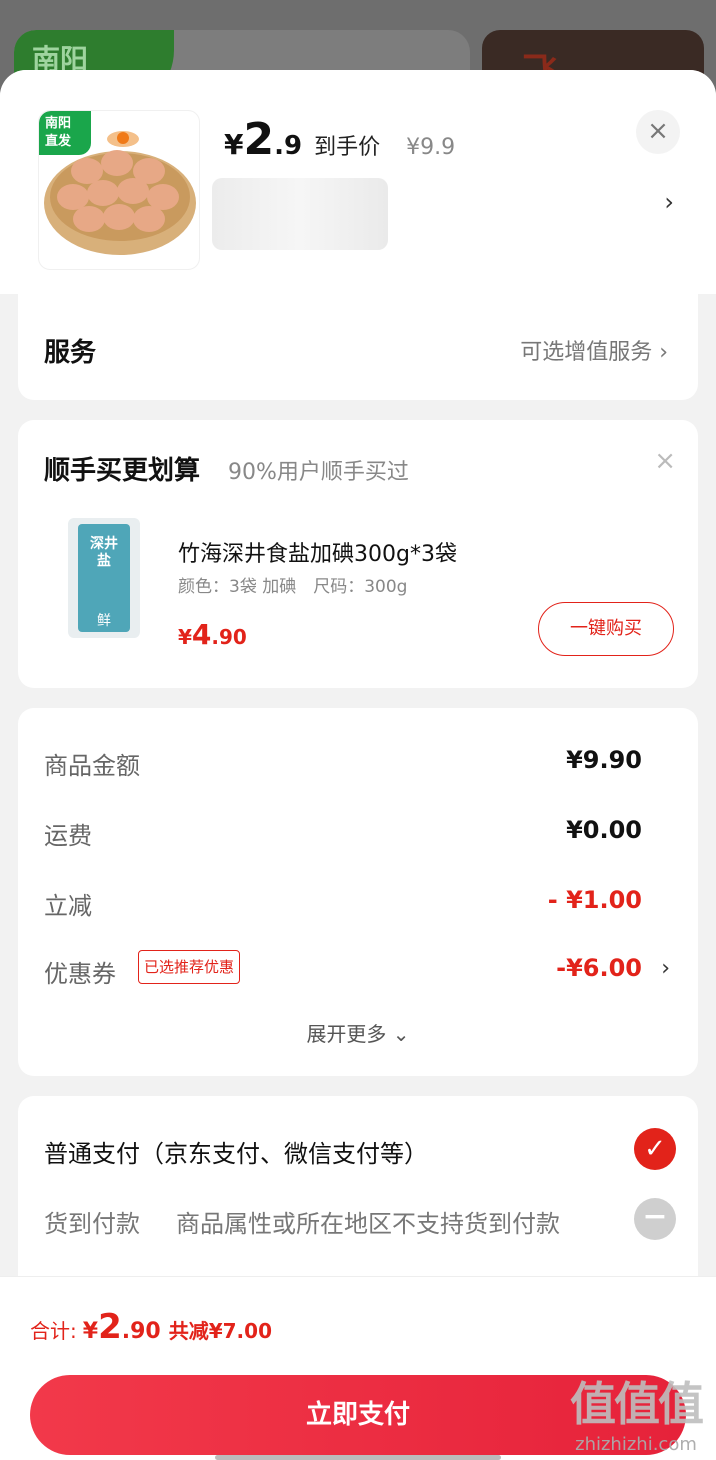 This screenshot has height=1460, width=716. Describe the element at coordinates (358, 1032) in the screenshot. I see `expand-more-button: 展开更多 ⌄` at that location.